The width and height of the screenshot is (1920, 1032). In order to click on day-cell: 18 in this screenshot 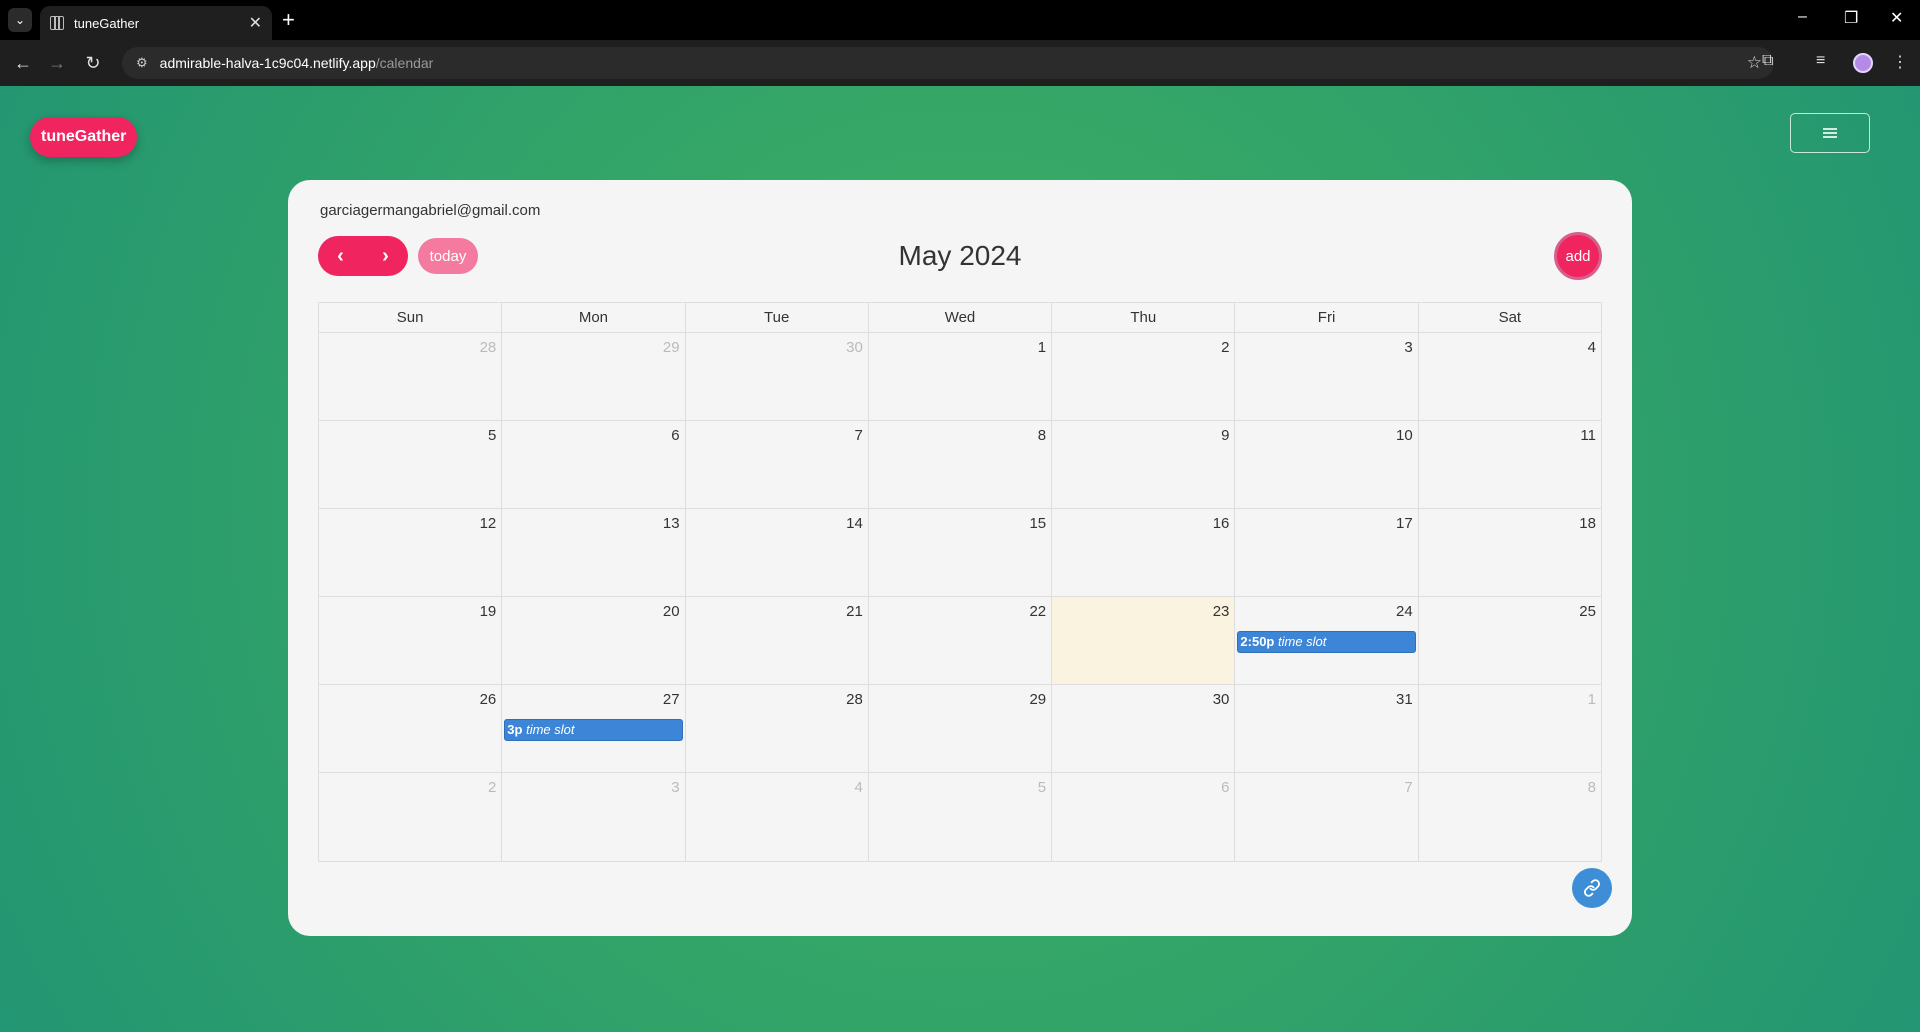, I will do `click(1510, 552)`.